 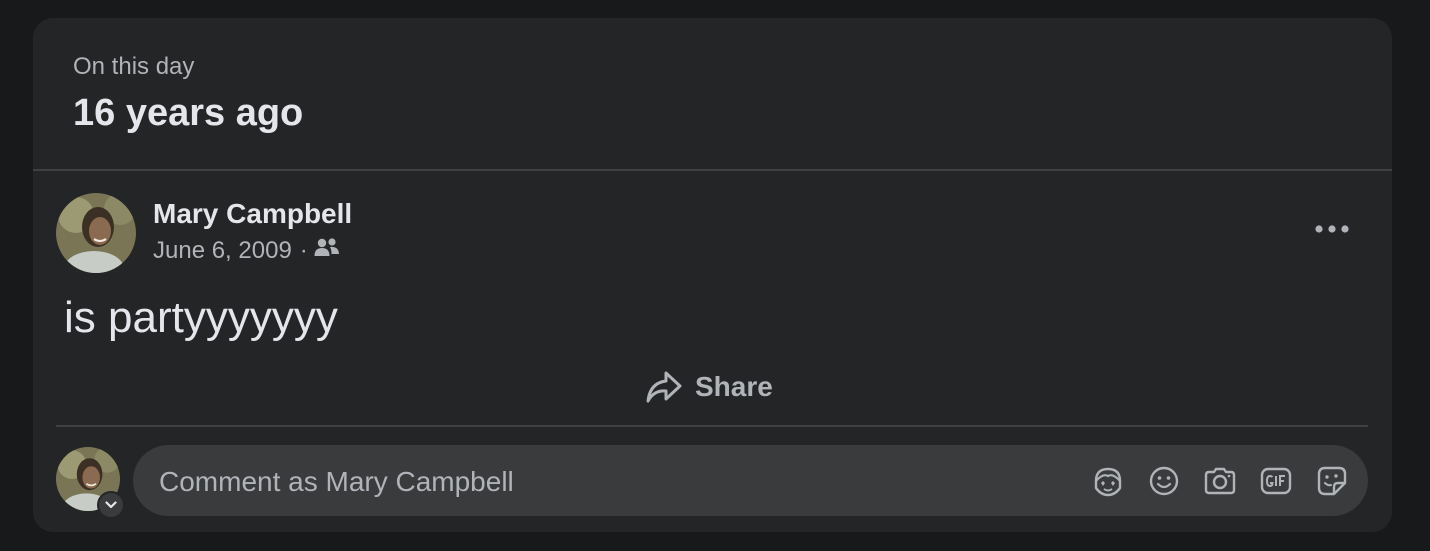 I want to click on avatar-sticker-icon, so click(x=1108, y=481).